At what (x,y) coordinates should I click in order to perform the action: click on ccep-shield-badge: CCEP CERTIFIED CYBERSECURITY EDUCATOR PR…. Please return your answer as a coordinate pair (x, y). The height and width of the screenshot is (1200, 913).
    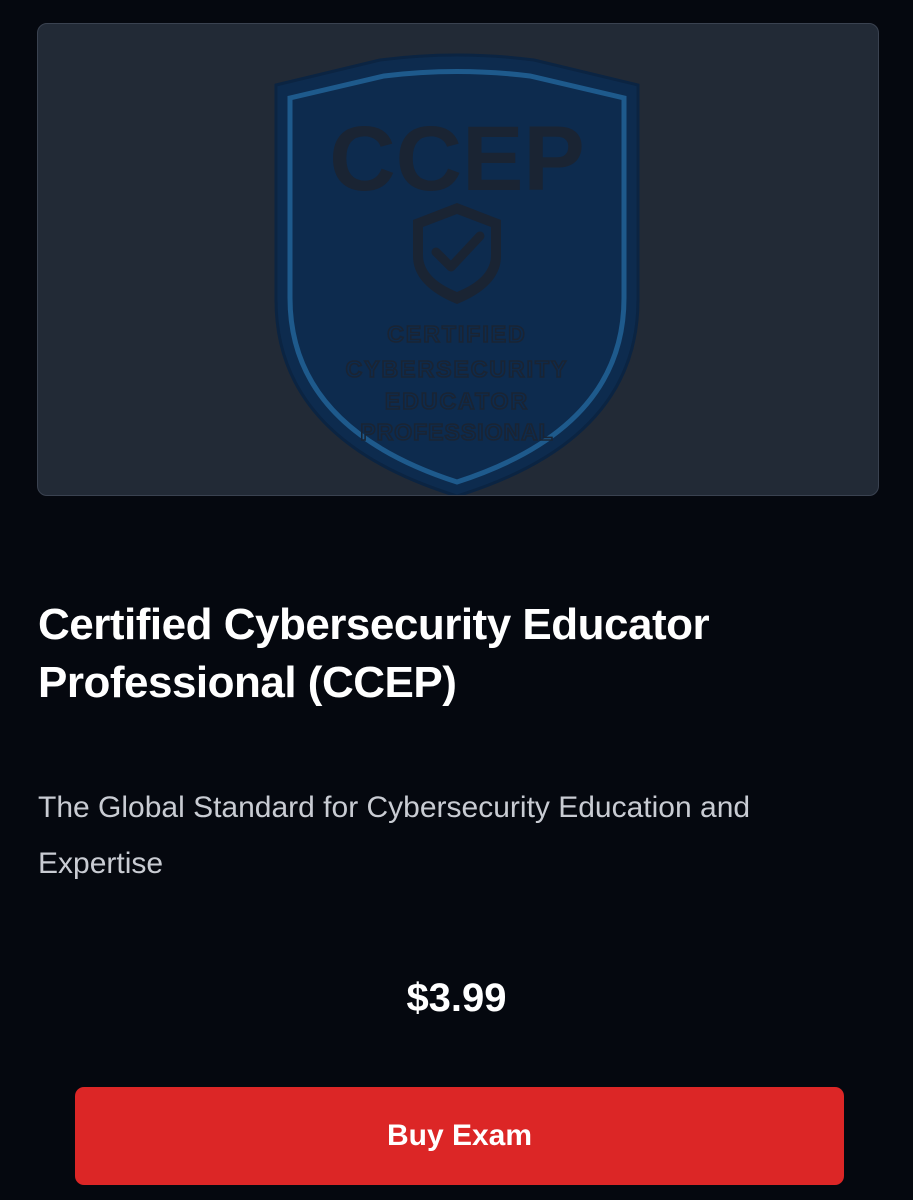
    Looking at the image, I should click on (457, 274).